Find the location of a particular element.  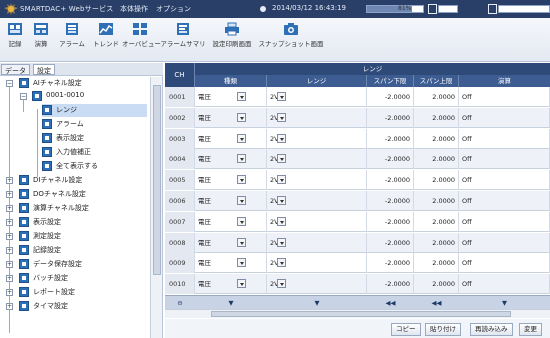

tree-item-range: レンジ is located at coordinates (94, 110).